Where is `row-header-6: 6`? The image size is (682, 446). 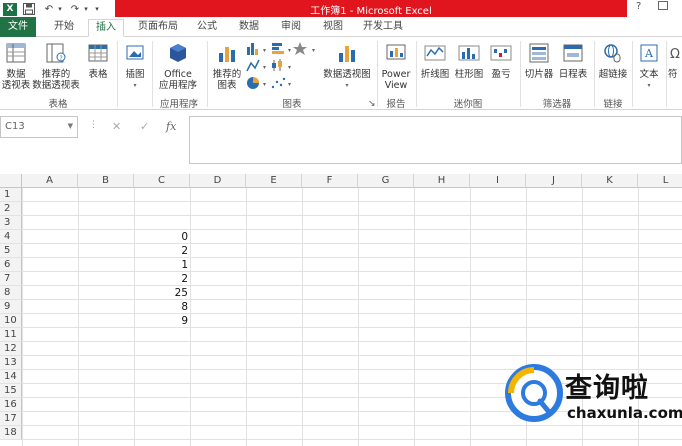 row-header-6: 6 is located at coordinates (11, 265).